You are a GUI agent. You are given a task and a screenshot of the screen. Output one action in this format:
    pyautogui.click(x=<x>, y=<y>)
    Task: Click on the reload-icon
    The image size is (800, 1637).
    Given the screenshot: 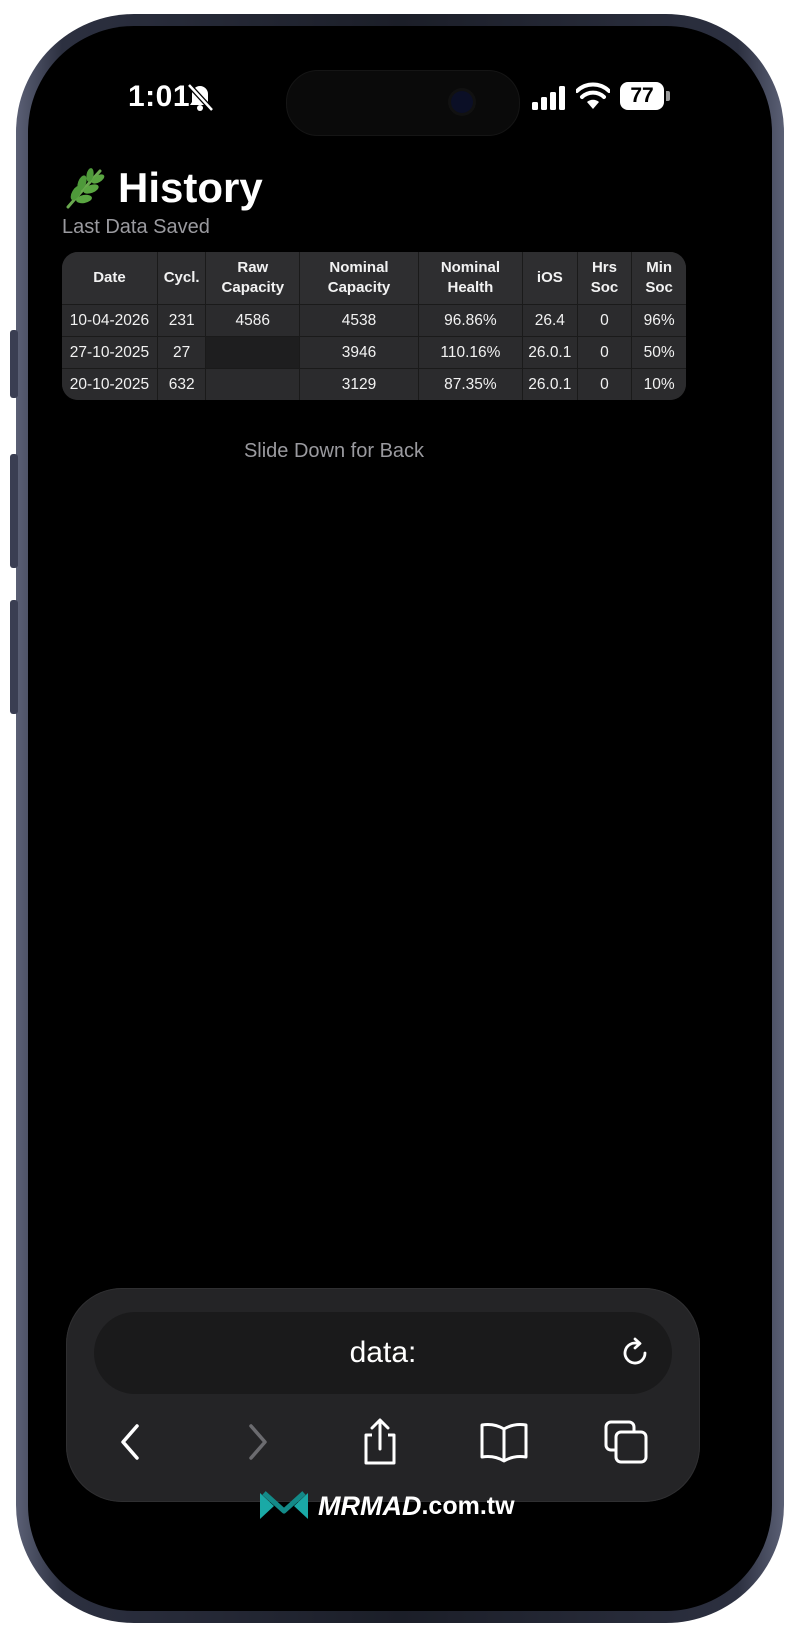 What is the action you would take?
    pyautogui.click(x=635, y=1353)
    